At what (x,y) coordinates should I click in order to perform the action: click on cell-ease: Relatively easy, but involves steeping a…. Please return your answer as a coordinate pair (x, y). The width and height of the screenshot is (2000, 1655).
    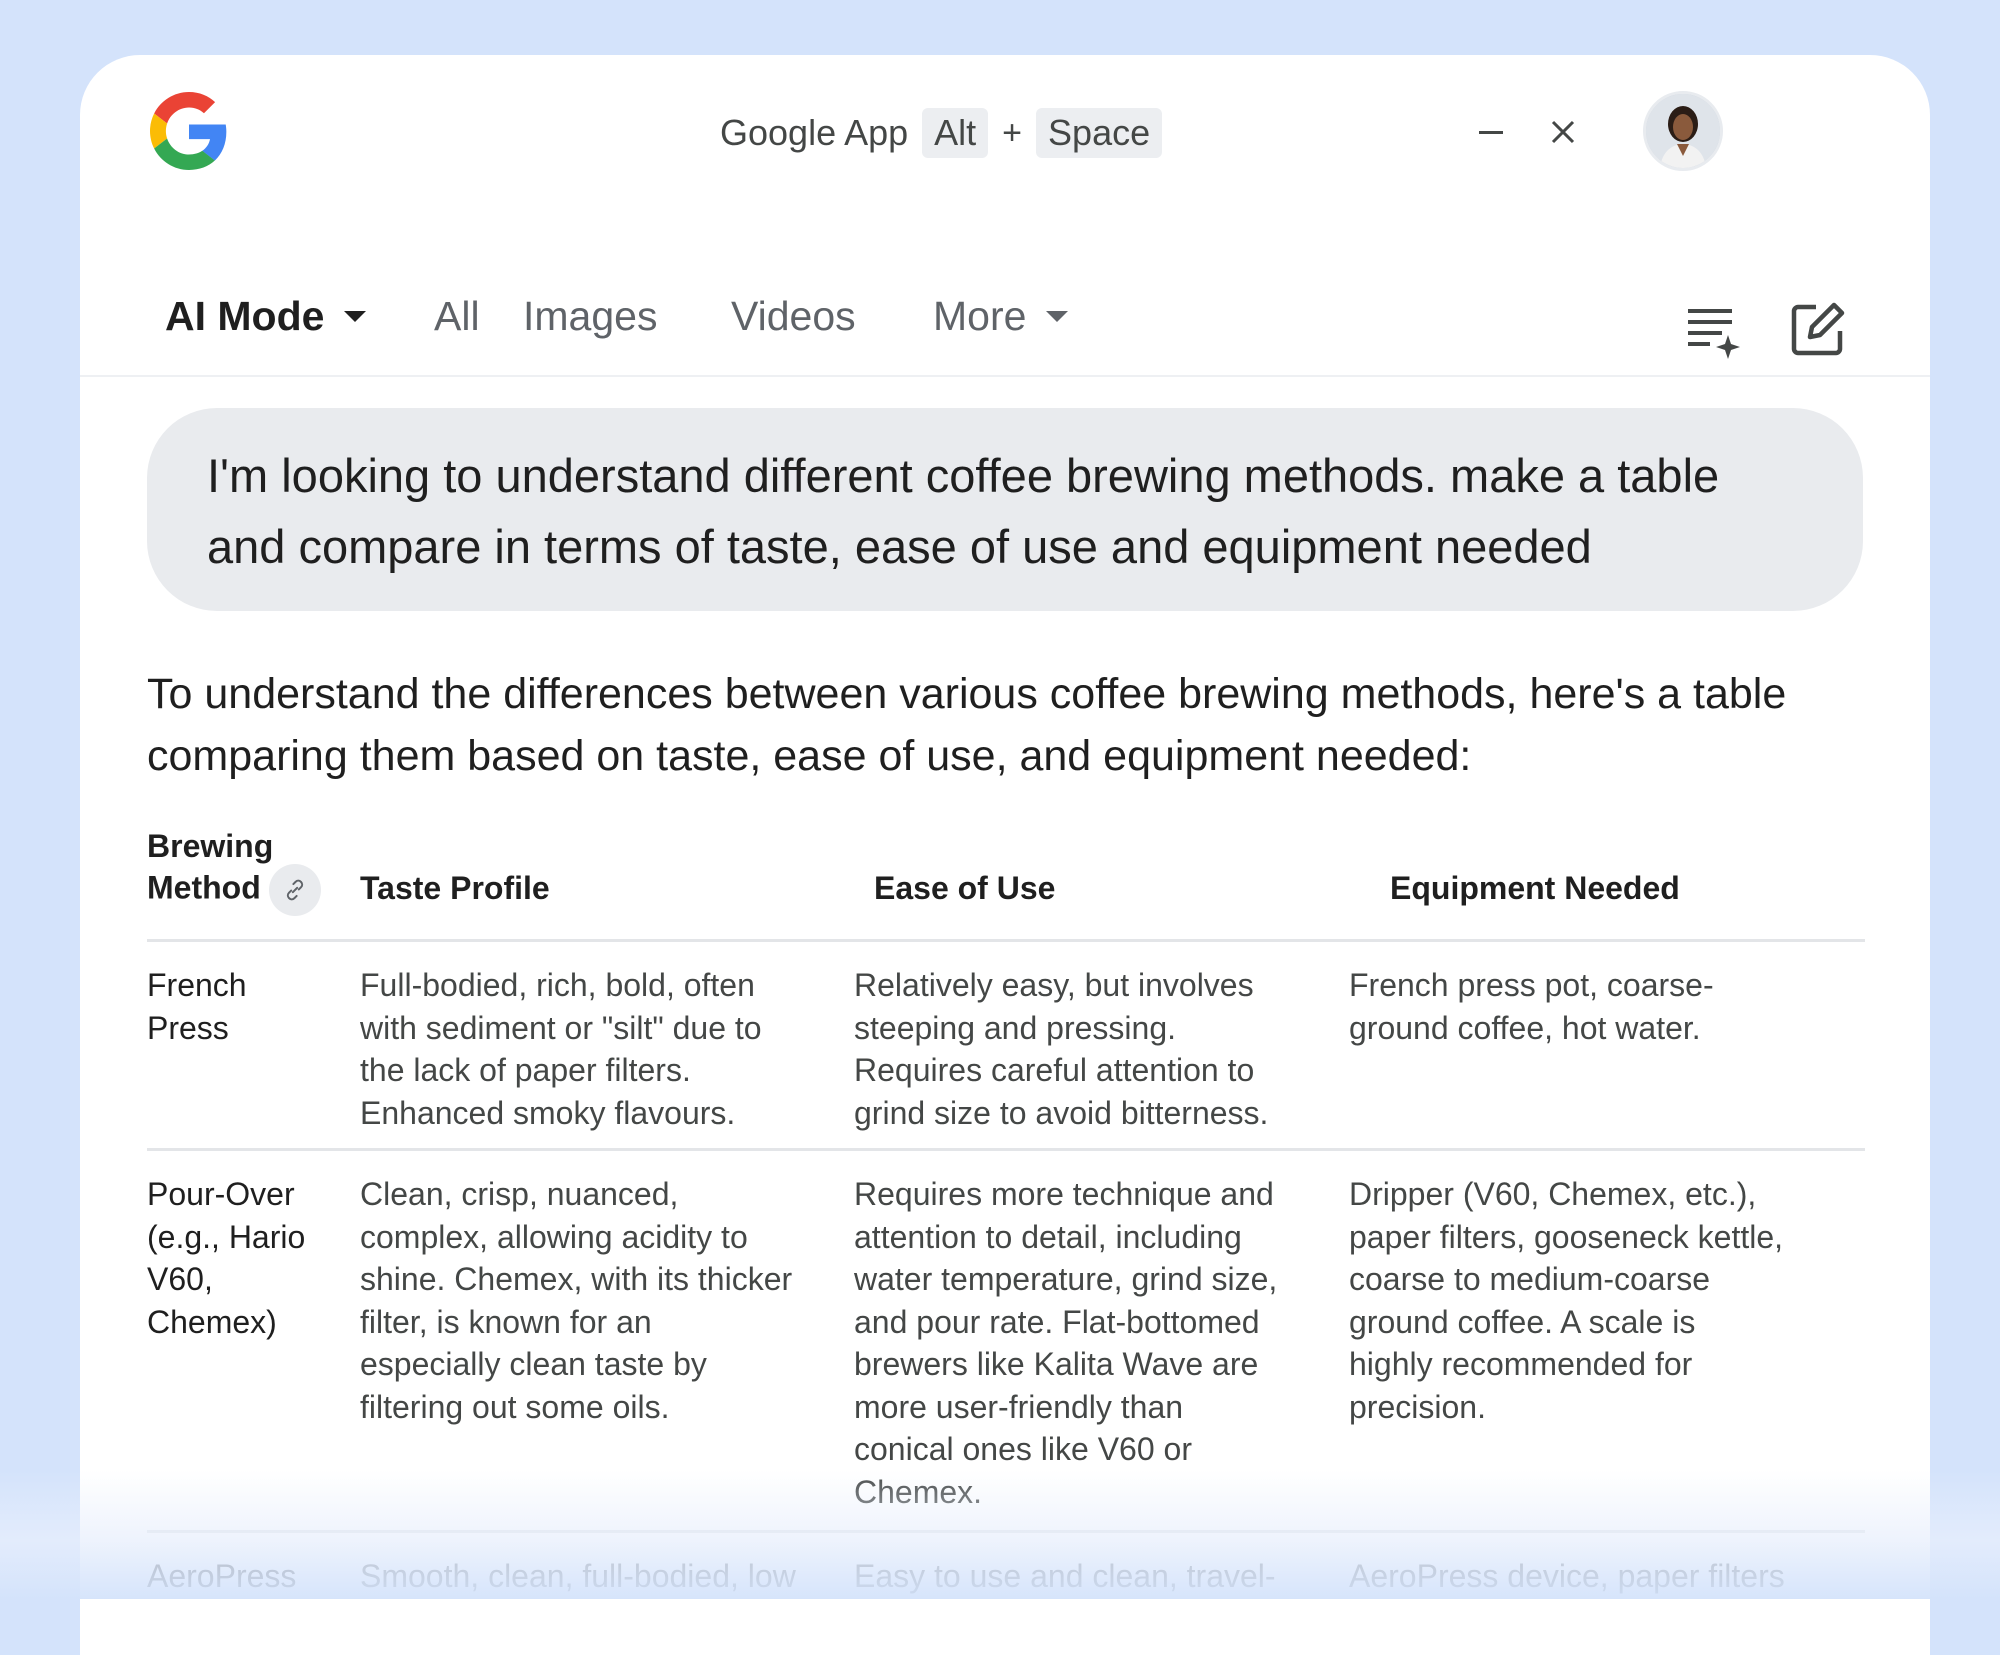
    Looking at the image, I should click on (1061, 1049).